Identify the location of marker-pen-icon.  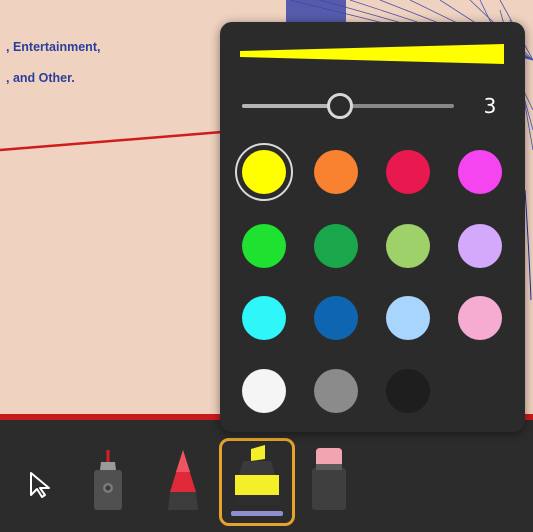
(183, 480).